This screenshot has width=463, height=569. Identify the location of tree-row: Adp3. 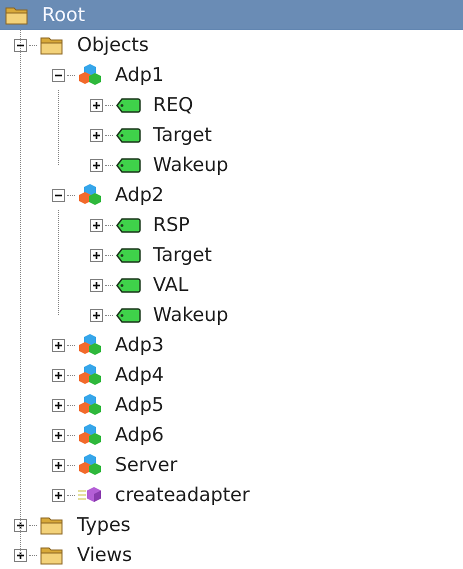
(231, 345).